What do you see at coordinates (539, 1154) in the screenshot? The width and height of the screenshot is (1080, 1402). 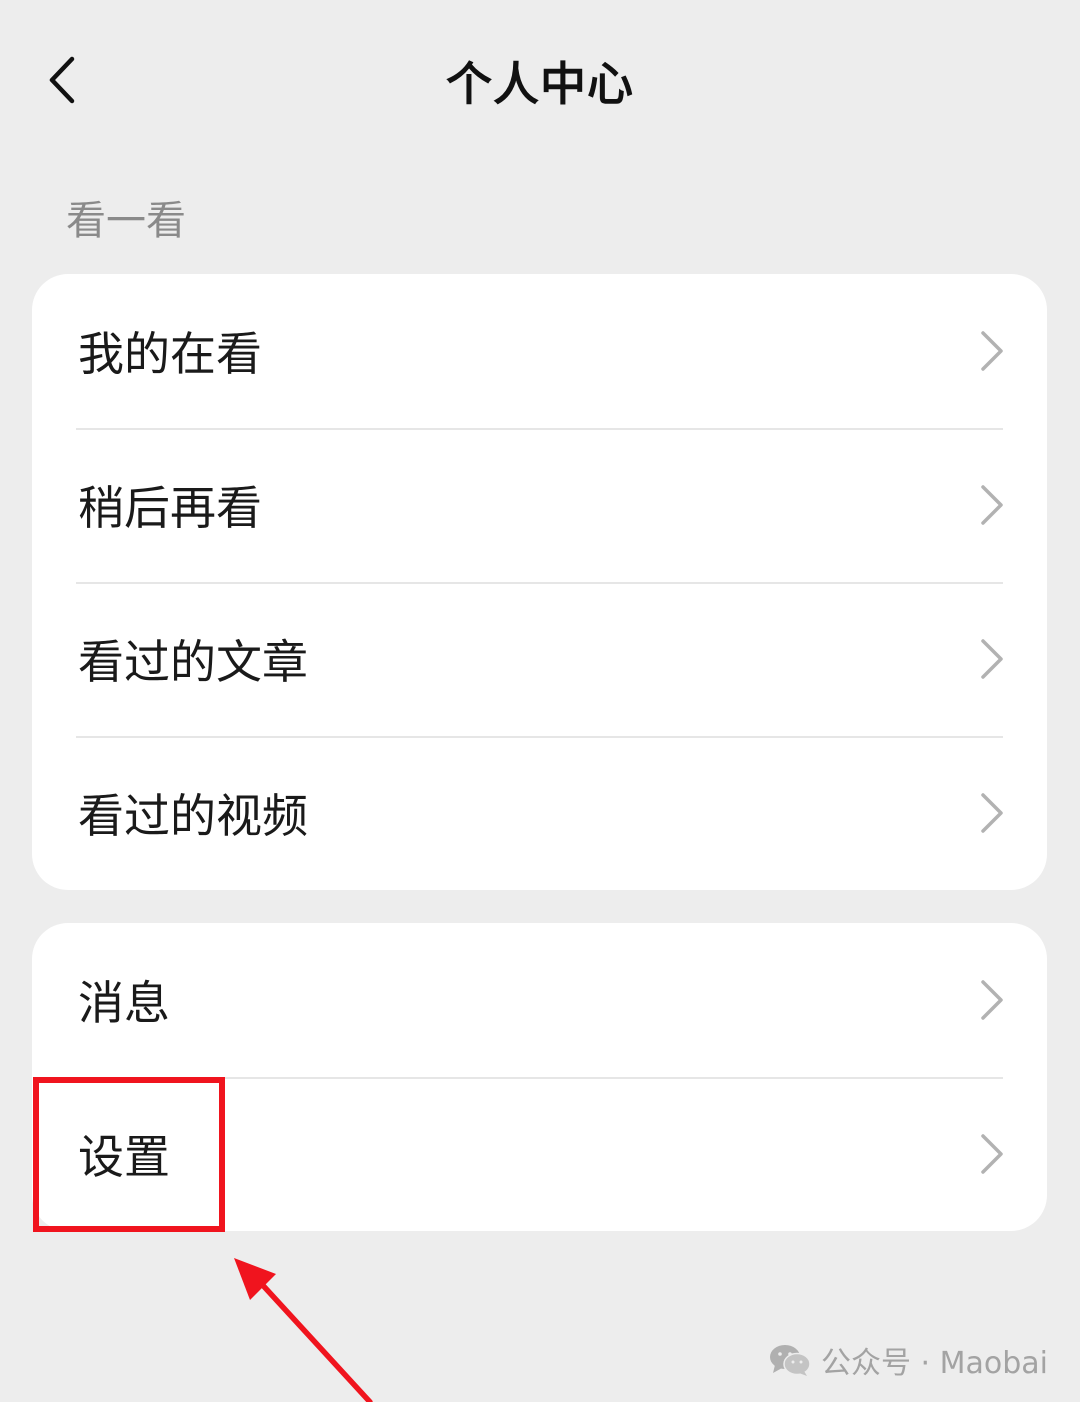 I see `menu-item-settings: 设置` at bounding box center [539, 1154].